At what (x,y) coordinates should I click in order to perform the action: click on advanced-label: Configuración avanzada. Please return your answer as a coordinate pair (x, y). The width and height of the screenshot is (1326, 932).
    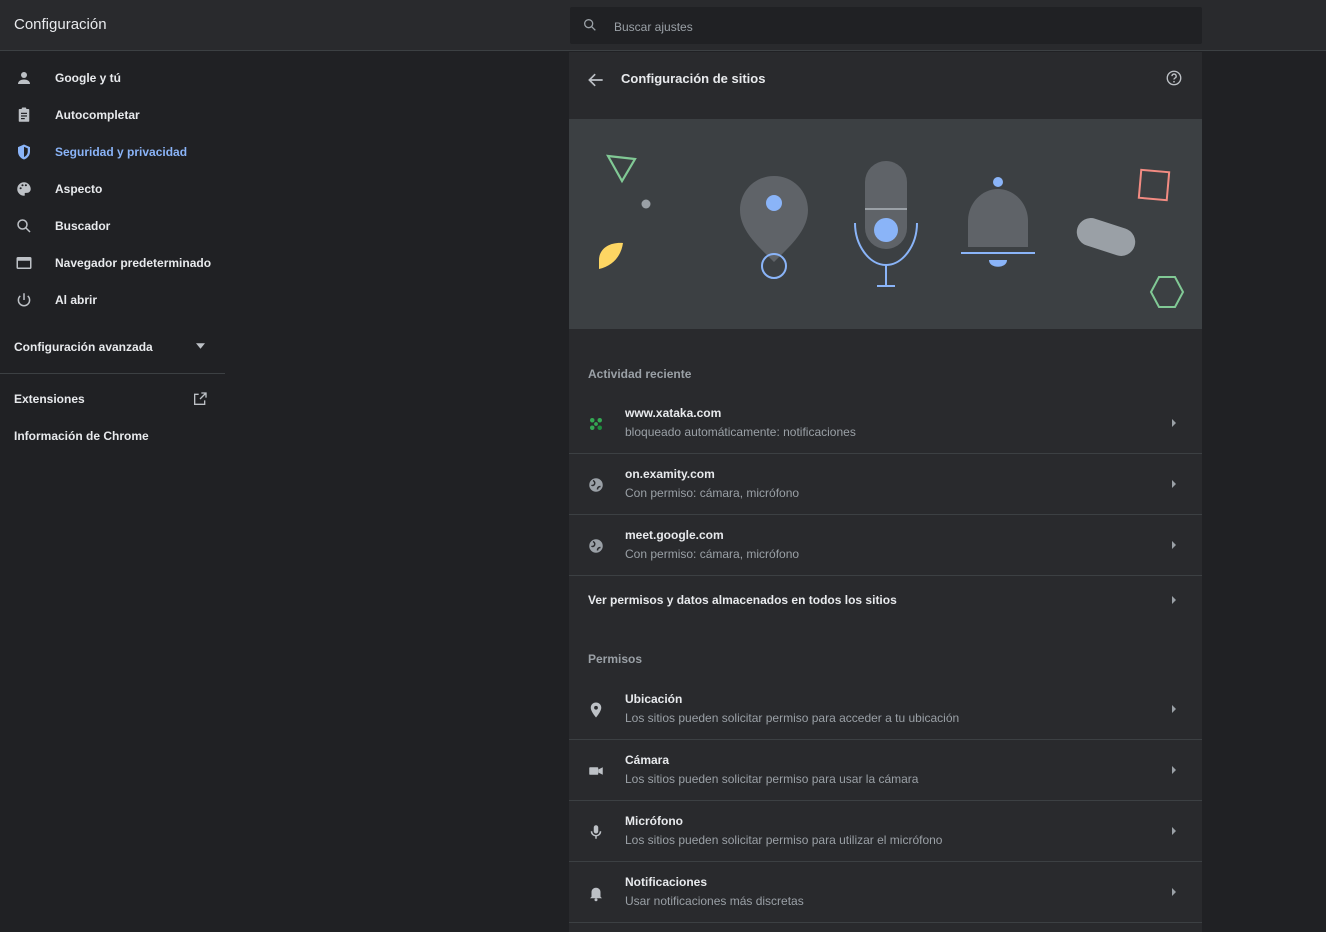
    Looking at the image, I should click on (83, 346).